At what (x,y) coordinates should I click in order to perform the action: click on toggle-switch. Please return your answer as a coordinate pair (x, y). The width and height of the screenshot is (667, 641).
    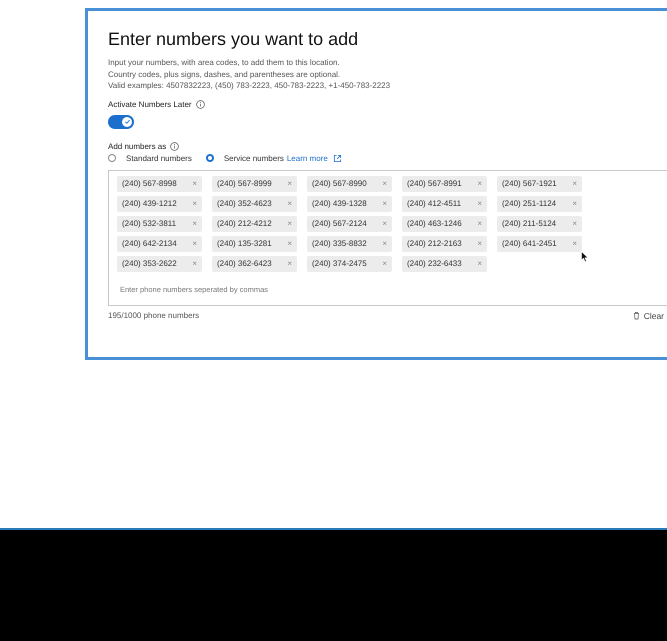
    Looking at the image, I should click on (121, 121).